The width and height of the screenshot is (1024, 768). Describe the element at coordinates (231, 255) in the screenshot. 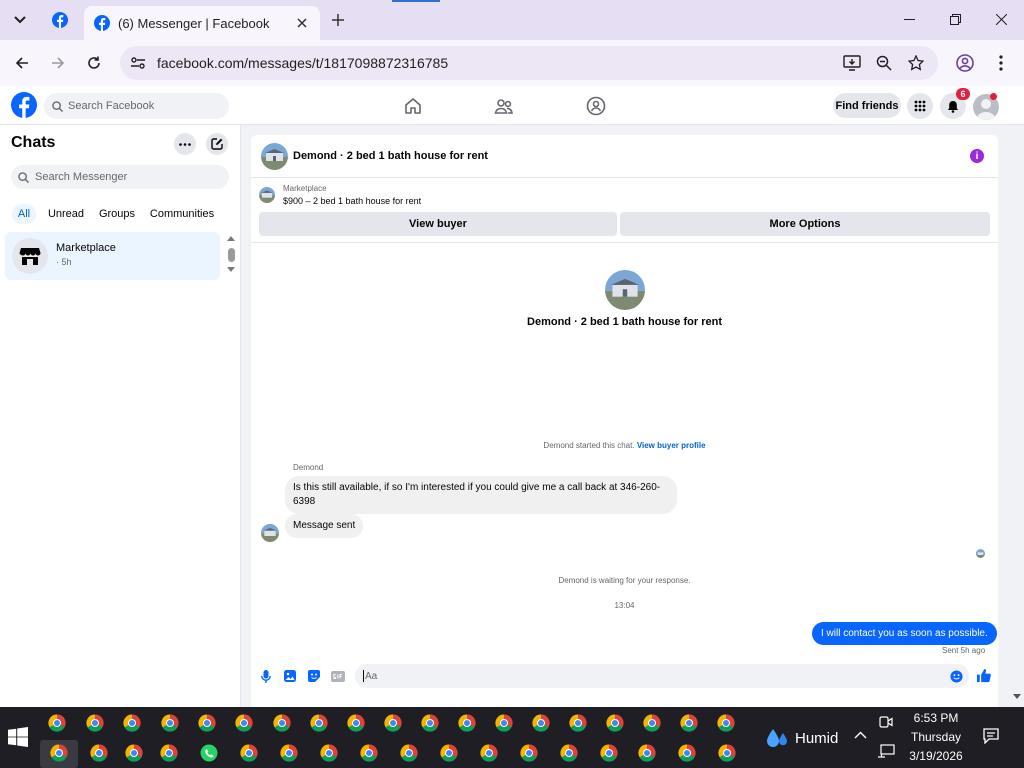

I see `scrollbar-thumb` at that location.